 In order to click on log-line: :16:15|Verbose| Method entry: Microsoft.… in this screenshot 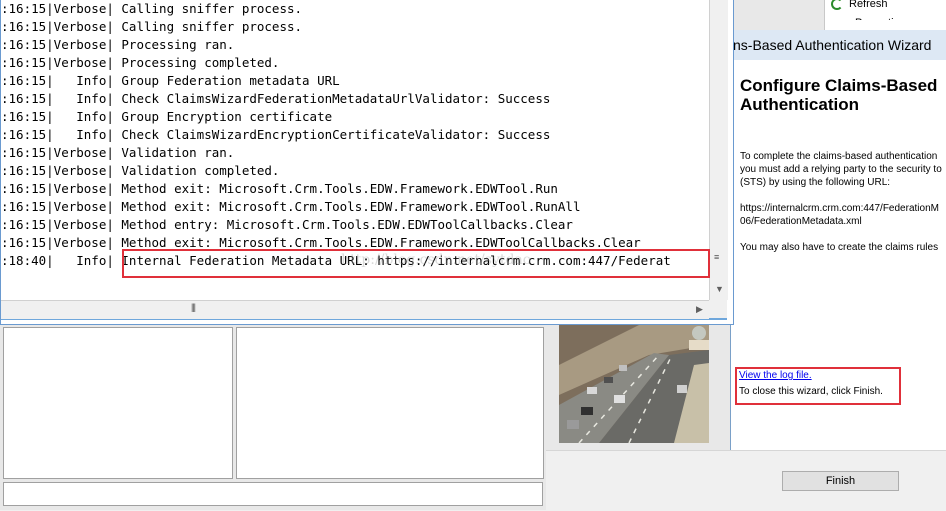, I will do `click(287, 224)`.